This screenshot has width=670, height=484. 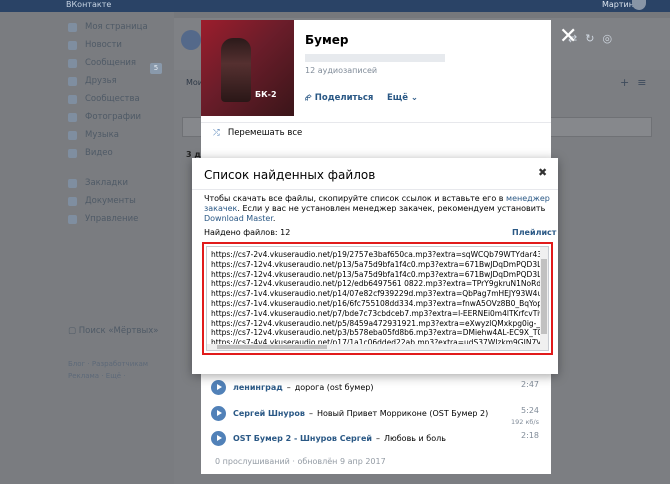 I want to click on chevron-down-icon: ⌄, so click(x=413, y=98).